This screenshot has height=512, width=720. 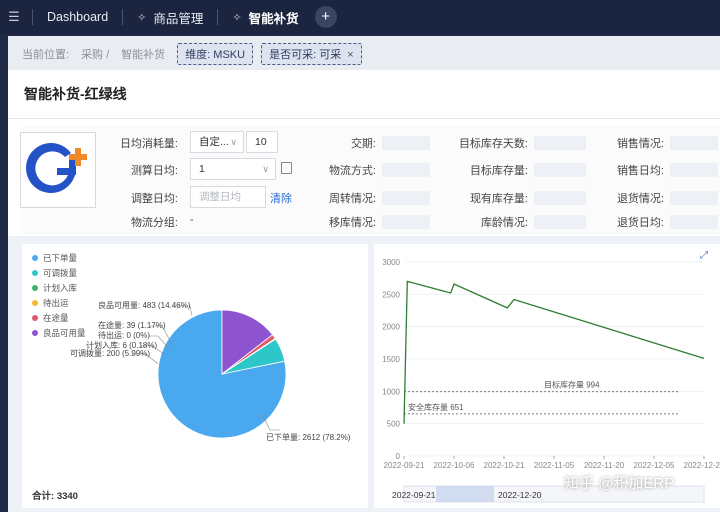 I want to click on x-tick-label: 2022-11-20, so click(x=604, y=465).